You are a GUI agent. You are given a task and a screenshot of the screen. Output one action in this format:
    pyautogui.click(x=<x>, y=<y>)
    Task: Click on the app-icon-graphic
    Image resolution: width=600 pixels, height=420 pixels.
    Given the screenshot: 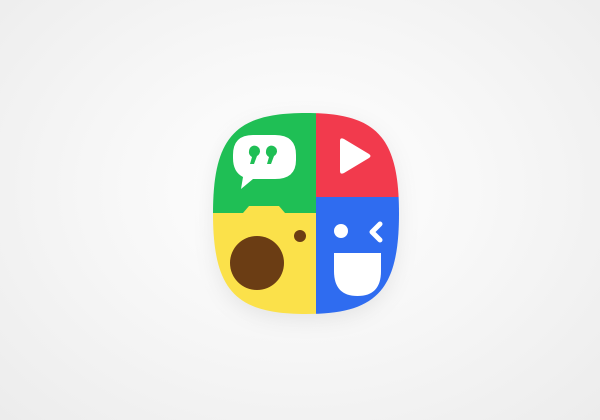 What is the action you would take?
    pyautogui.click(x=306, y=213)
    